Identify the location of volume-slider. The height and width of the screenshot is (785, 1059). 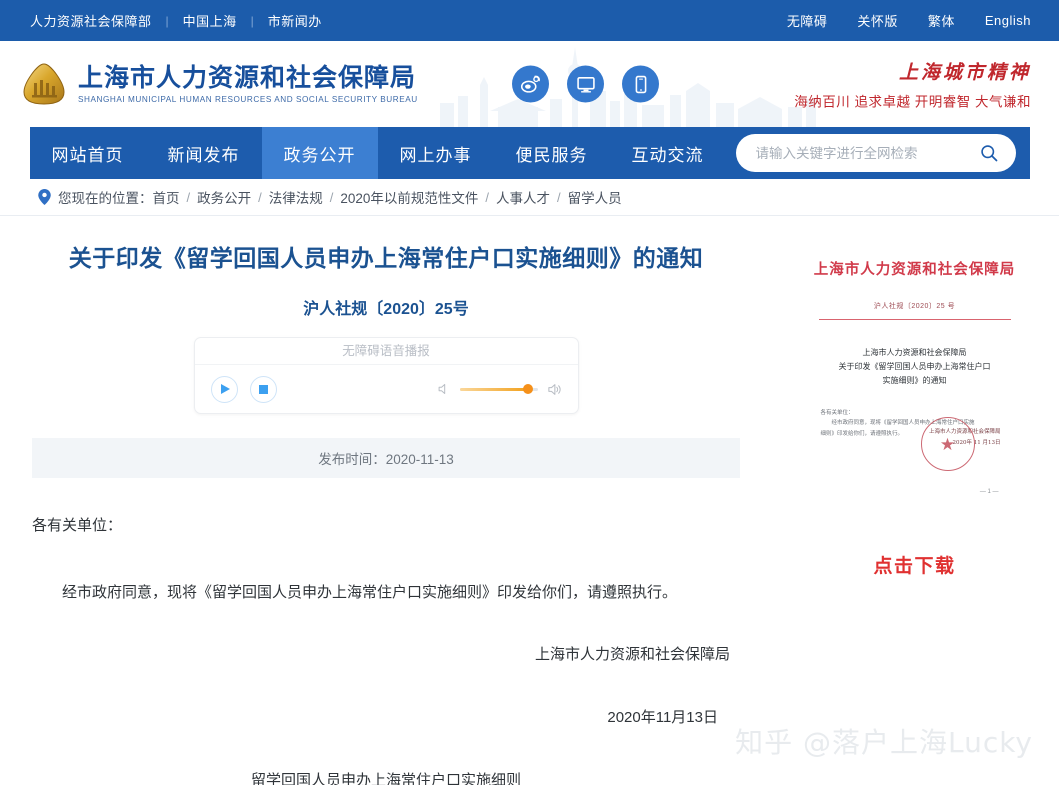
(498, 389).